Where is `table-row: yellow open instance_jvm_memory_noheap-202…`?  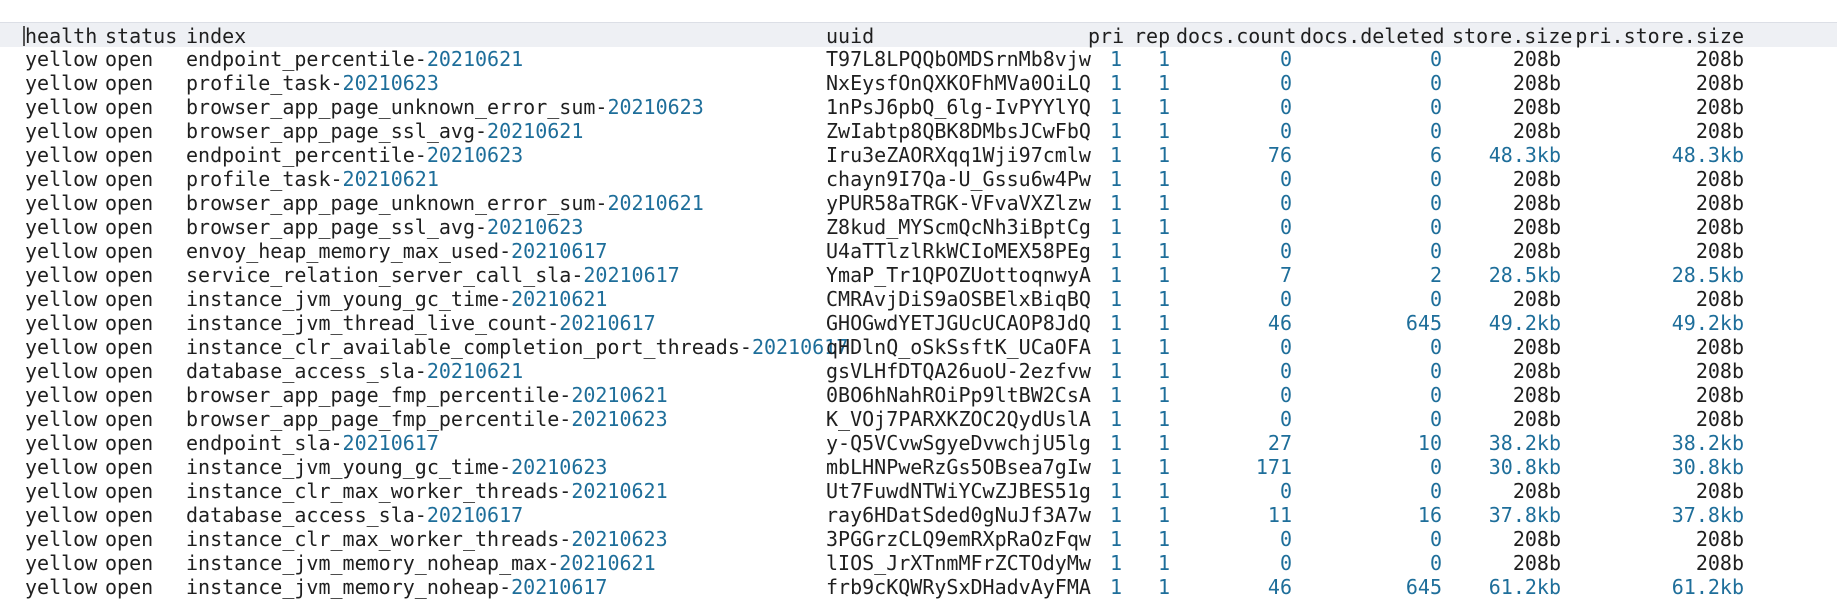
table-row: yellow open instance_jvm_memory_noheap-202… is located at coordinates (918, 587).